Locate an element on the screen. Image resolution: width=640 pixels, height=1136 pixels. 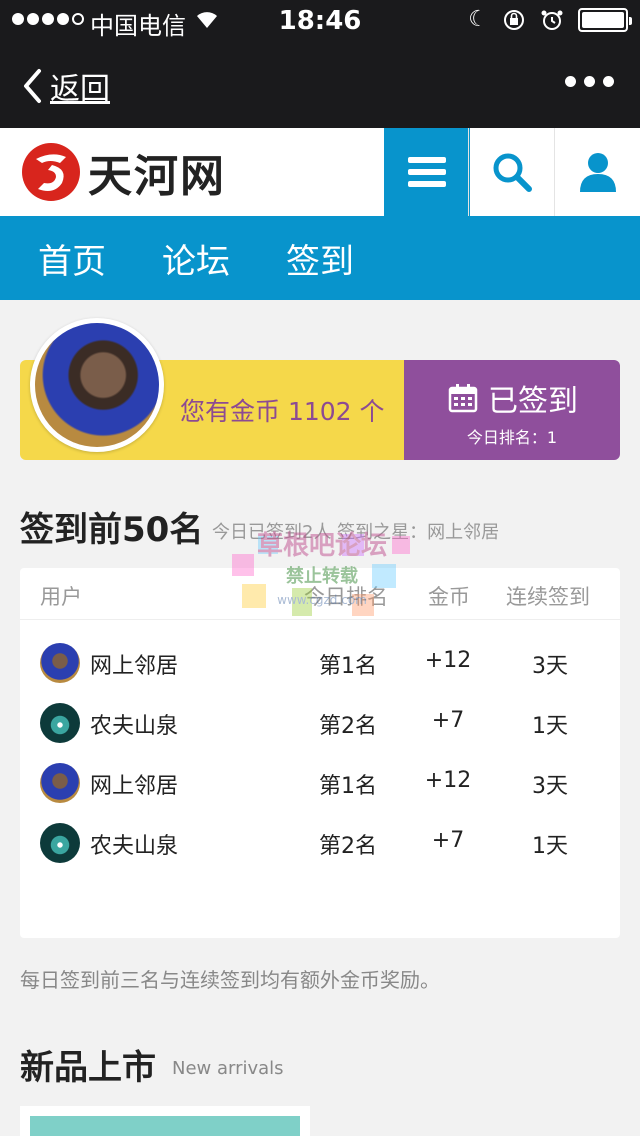
back-label: 返回 is located at coordinates (80, 89).